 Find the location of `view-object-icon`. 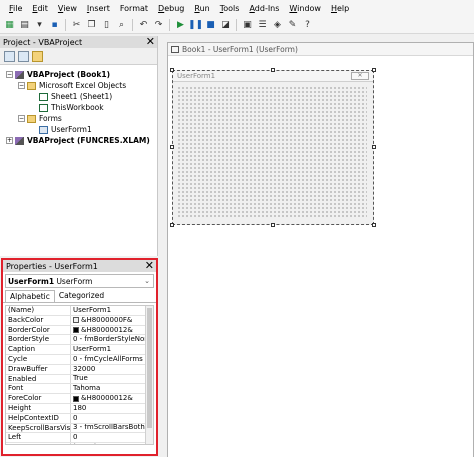

view-object-icon is located at coordinates (23, 56).